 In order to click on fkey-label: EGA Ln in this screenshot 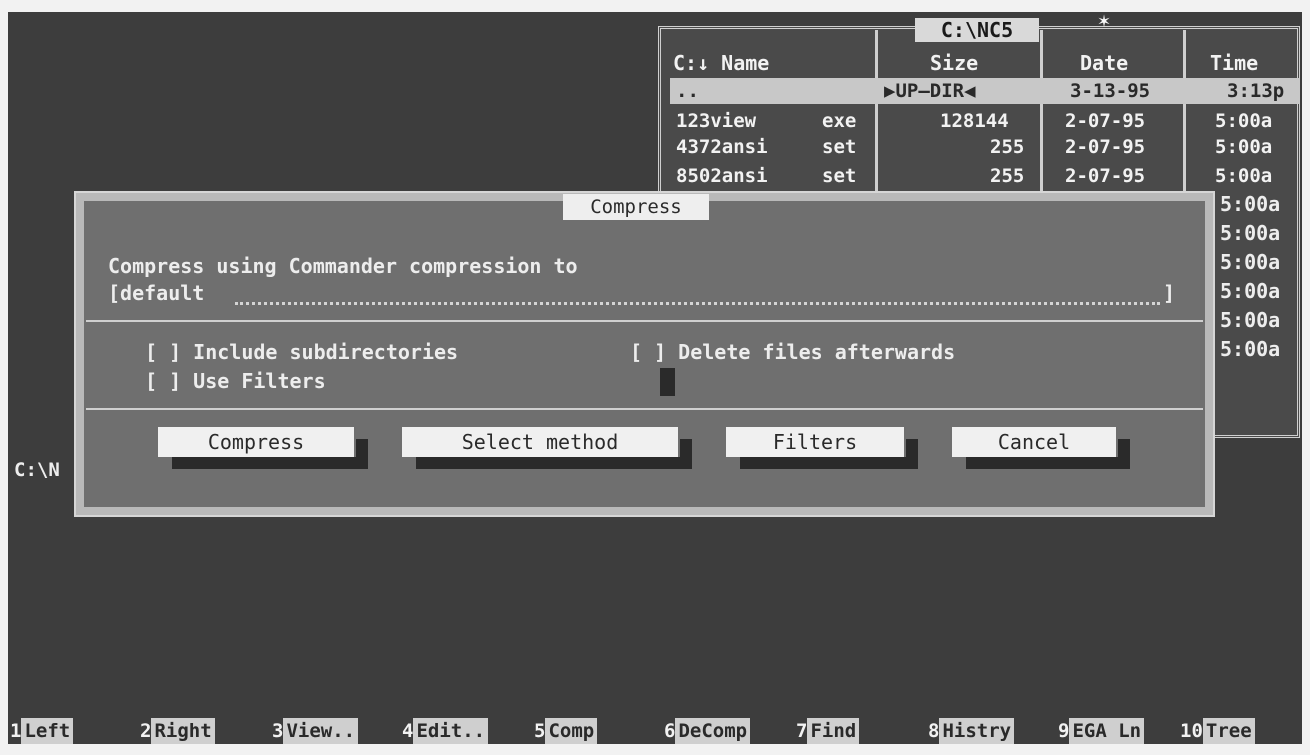, I will do `click(1107, 731)`.